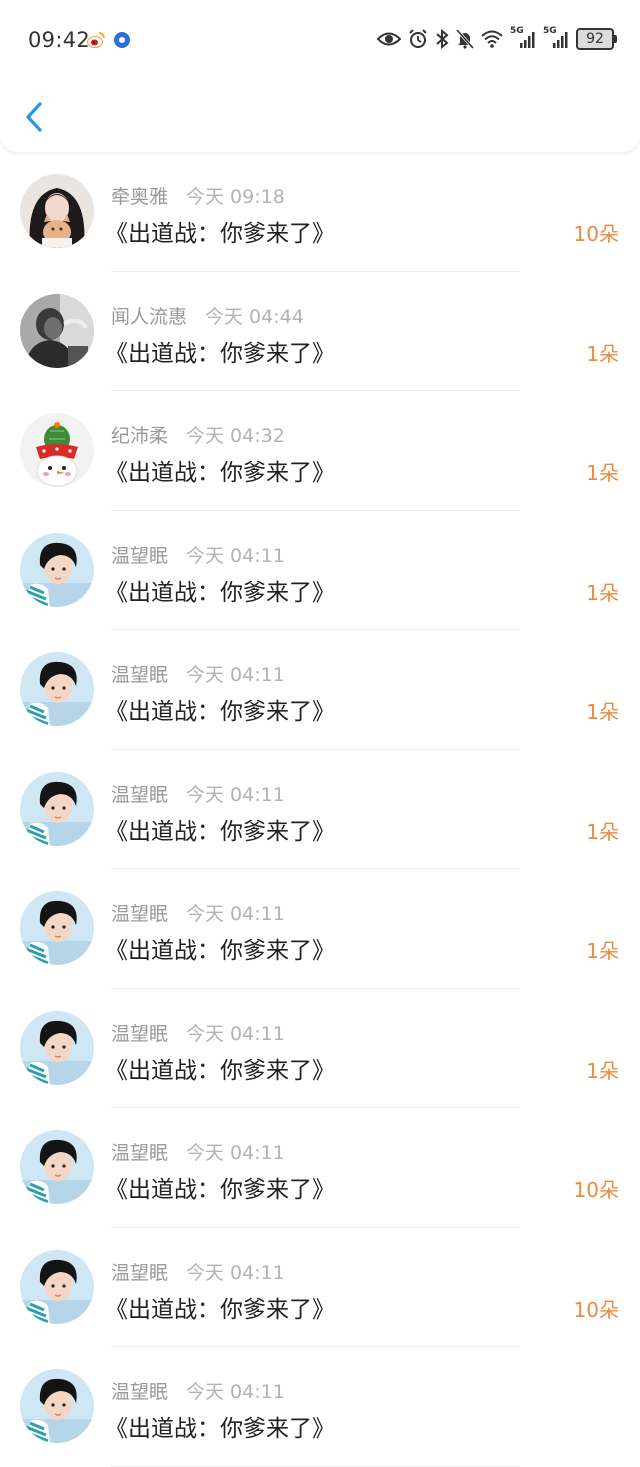  Describe the element at coordinates (442, 39) in the screenshot. I see `bluetooth-icon` at that location.